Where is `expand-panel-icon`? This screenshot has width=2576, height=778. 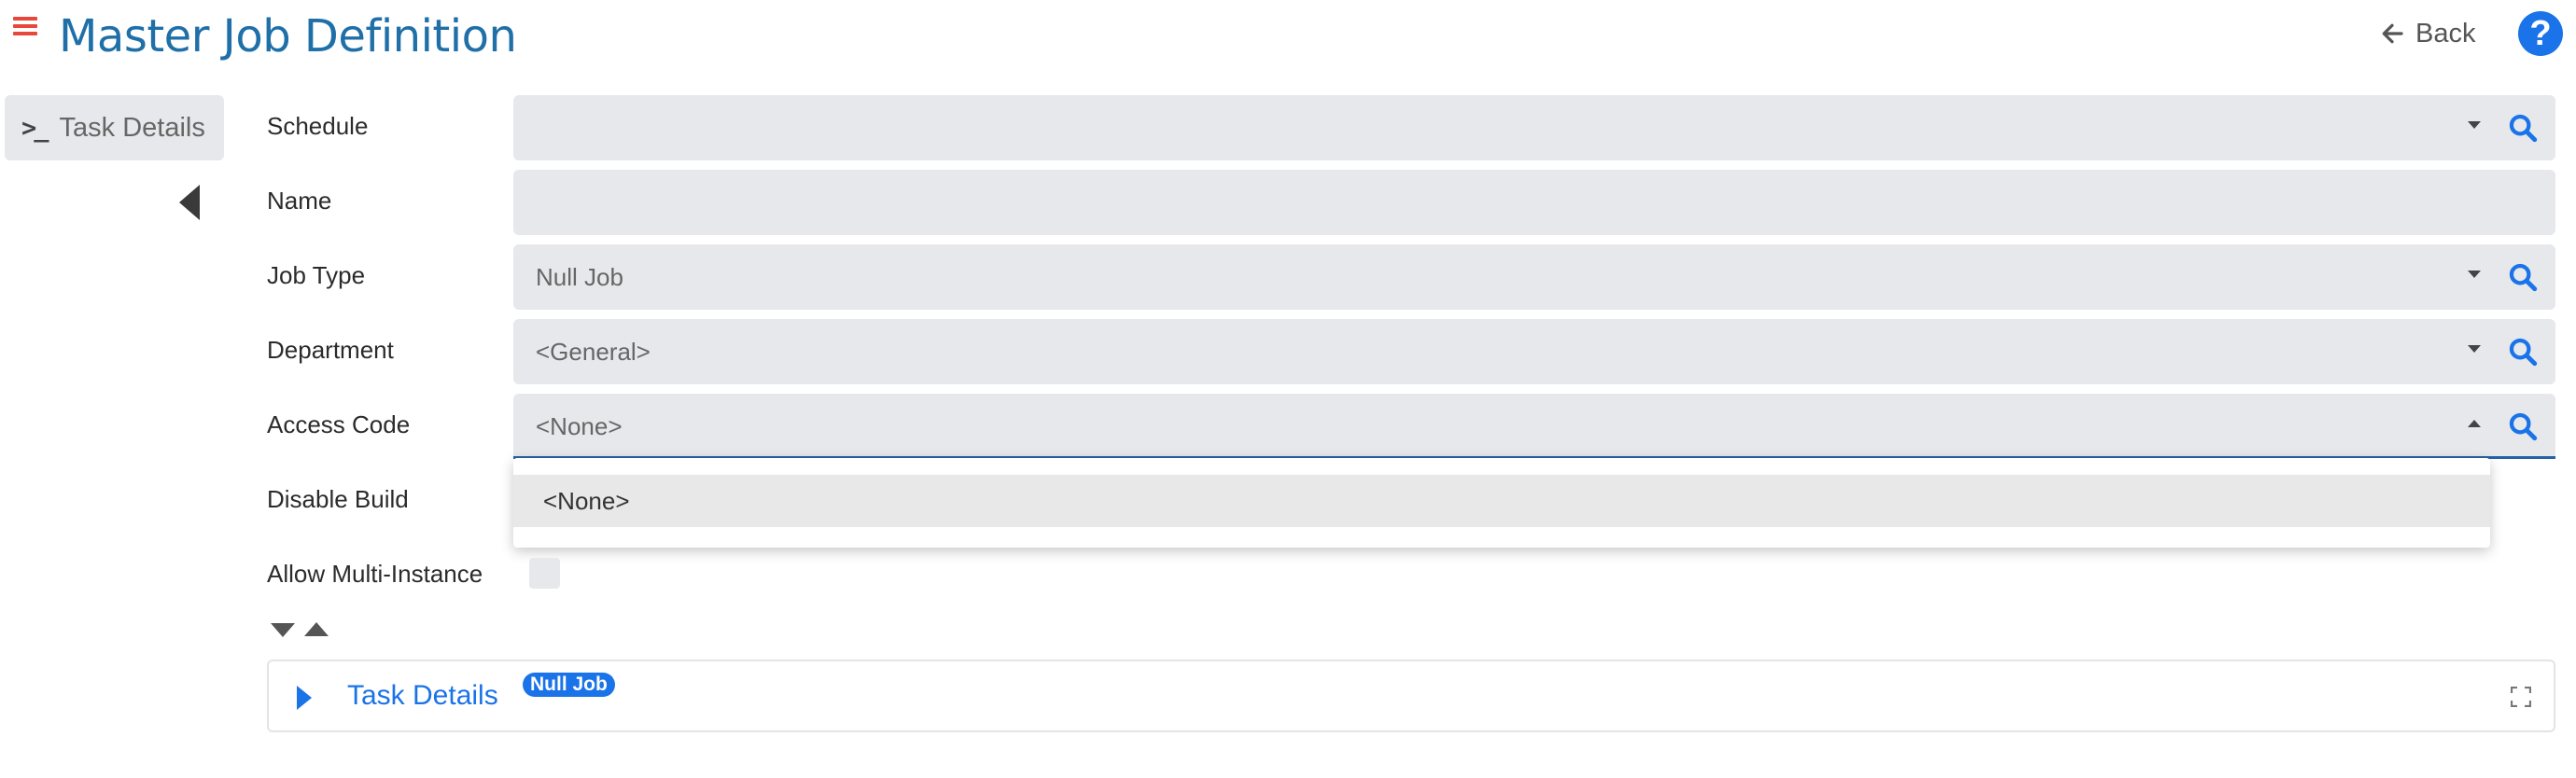
expand-panel-icon is located at coordinates (304, 698).